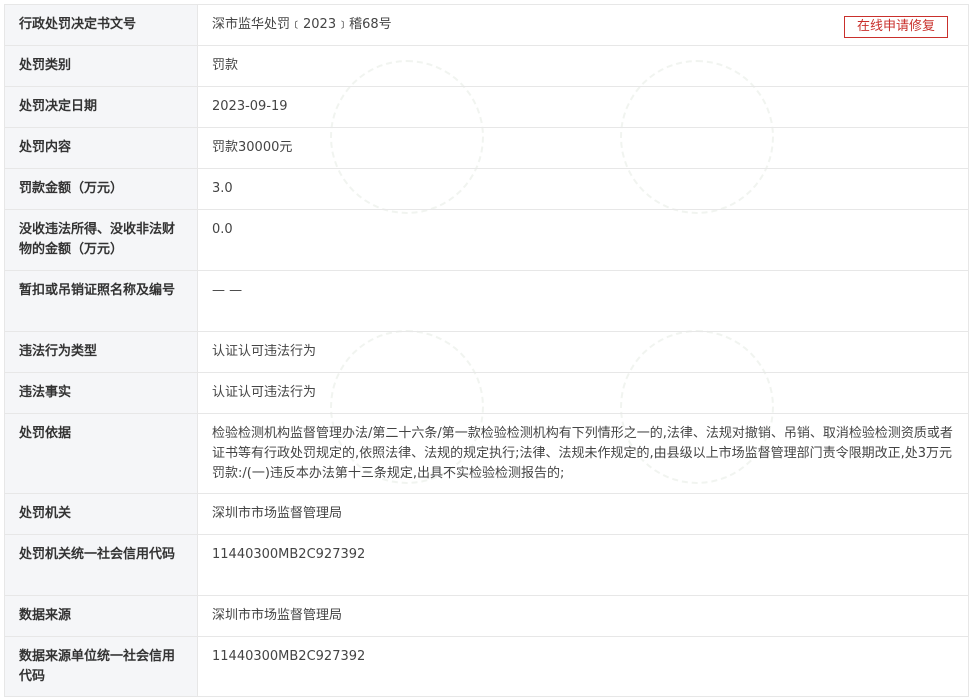 This screenshot has height=700, width=973. What do you see at coordinates (101, 25) in the screenshot?
I see `row-label: 行政处罚决定书文号` at bounding box center [101, 25].